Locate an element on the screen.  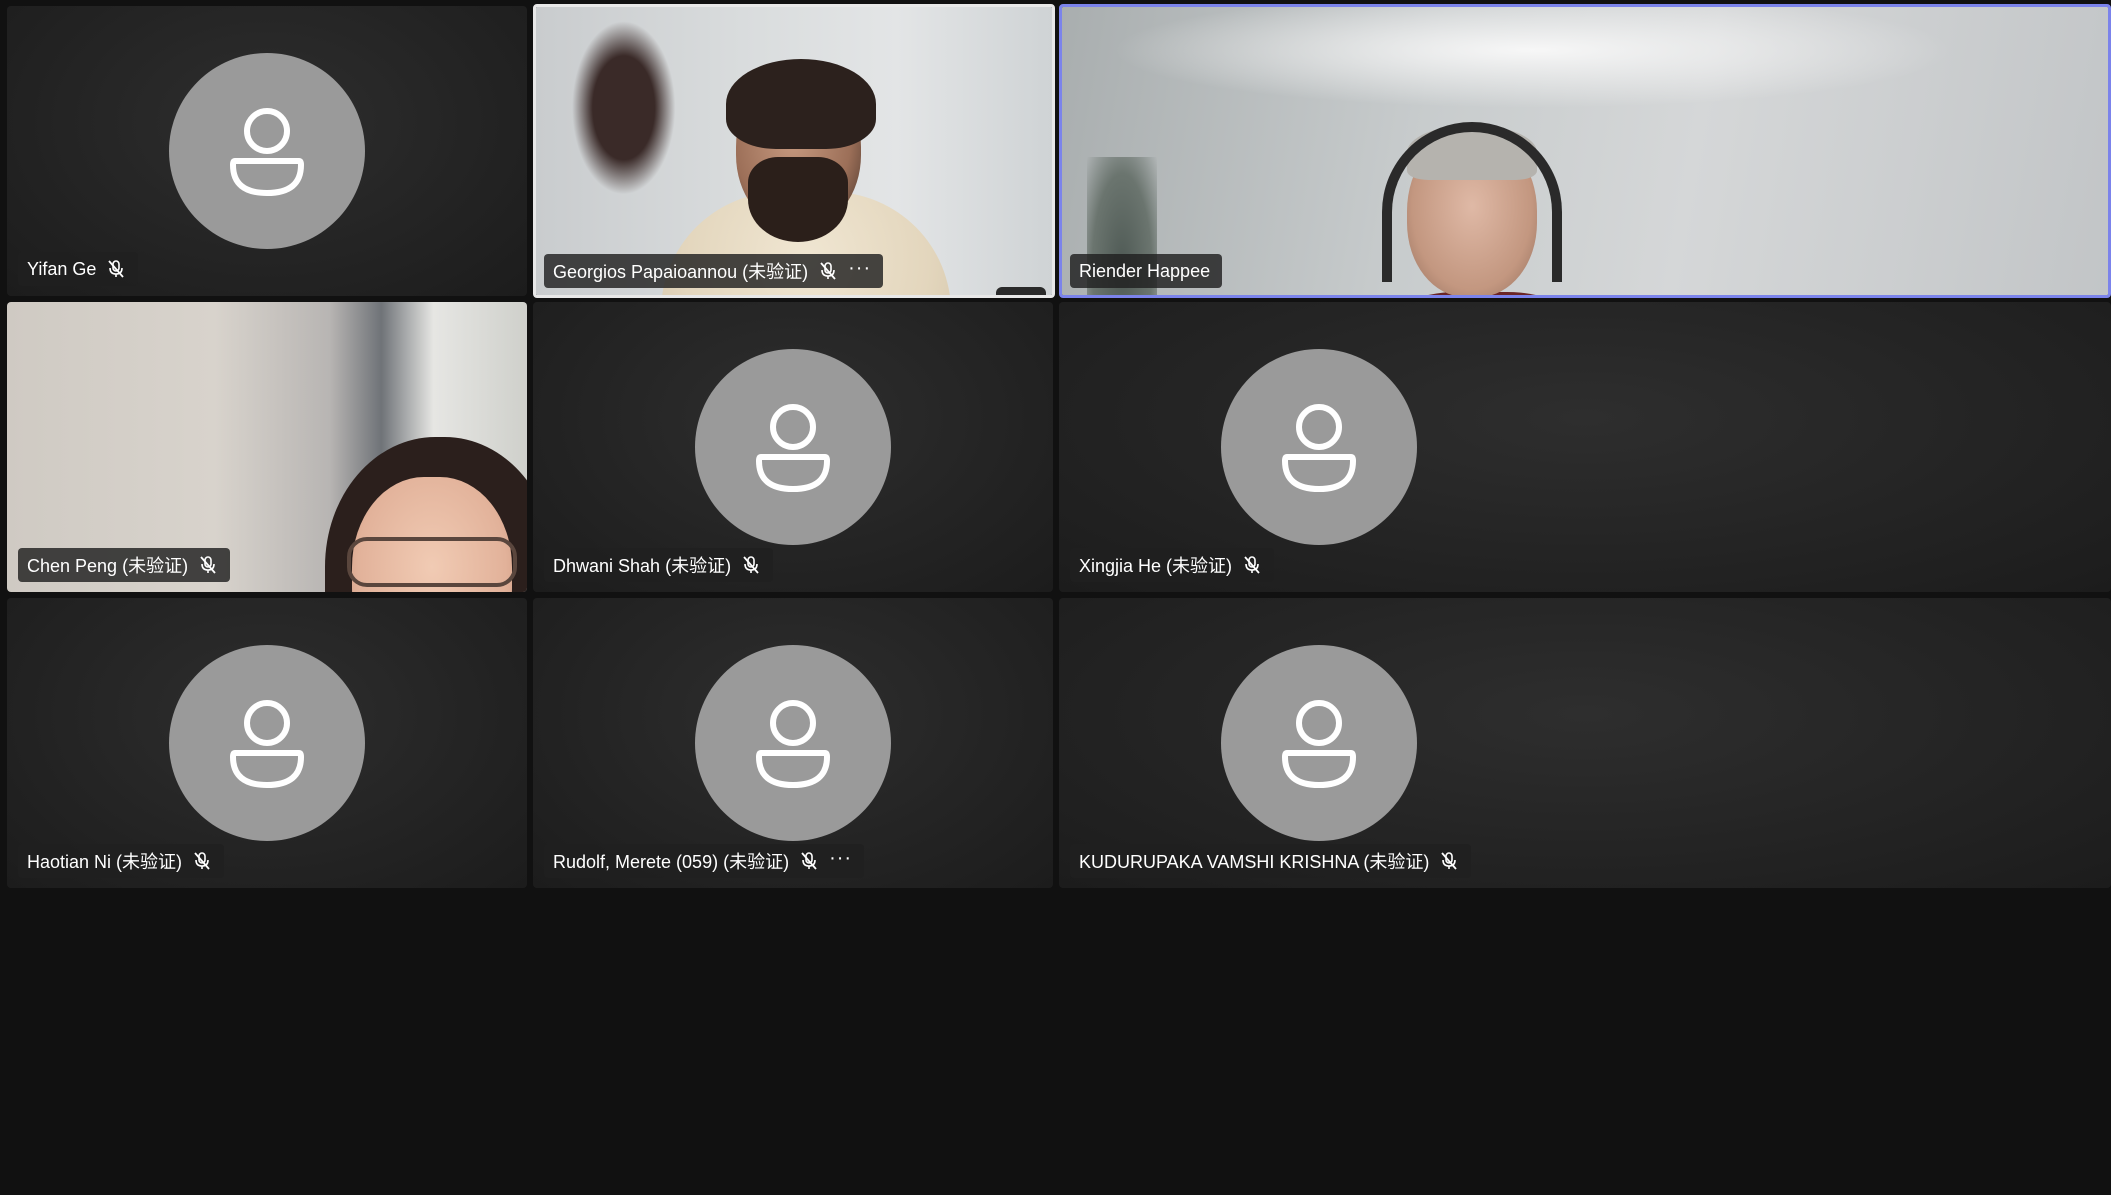
participant-name: Georgios Papaioannou (未验证) is located at coordinates (681, 272).